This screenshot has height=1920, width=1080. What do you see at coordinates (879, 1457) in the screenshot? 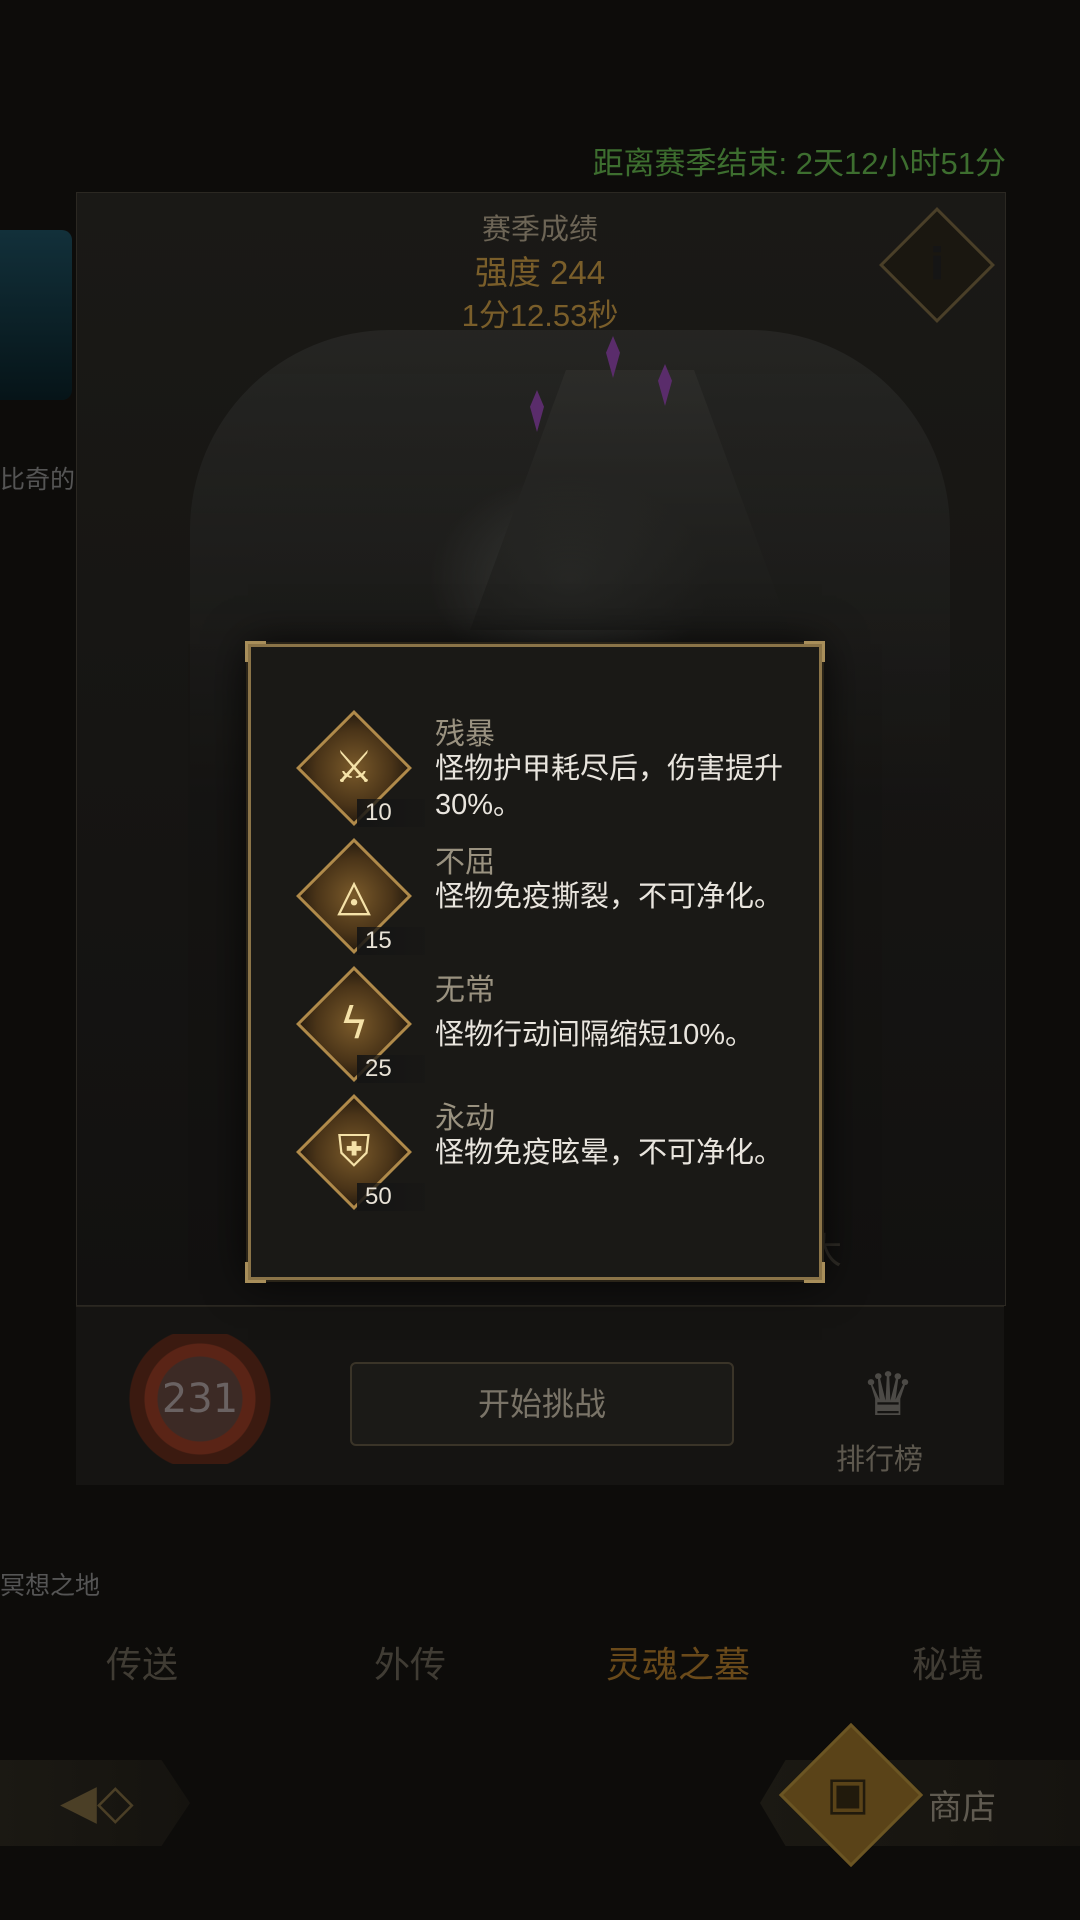
I see `leaderboard-label: 排行榜` at bounding box center [879, 1457].